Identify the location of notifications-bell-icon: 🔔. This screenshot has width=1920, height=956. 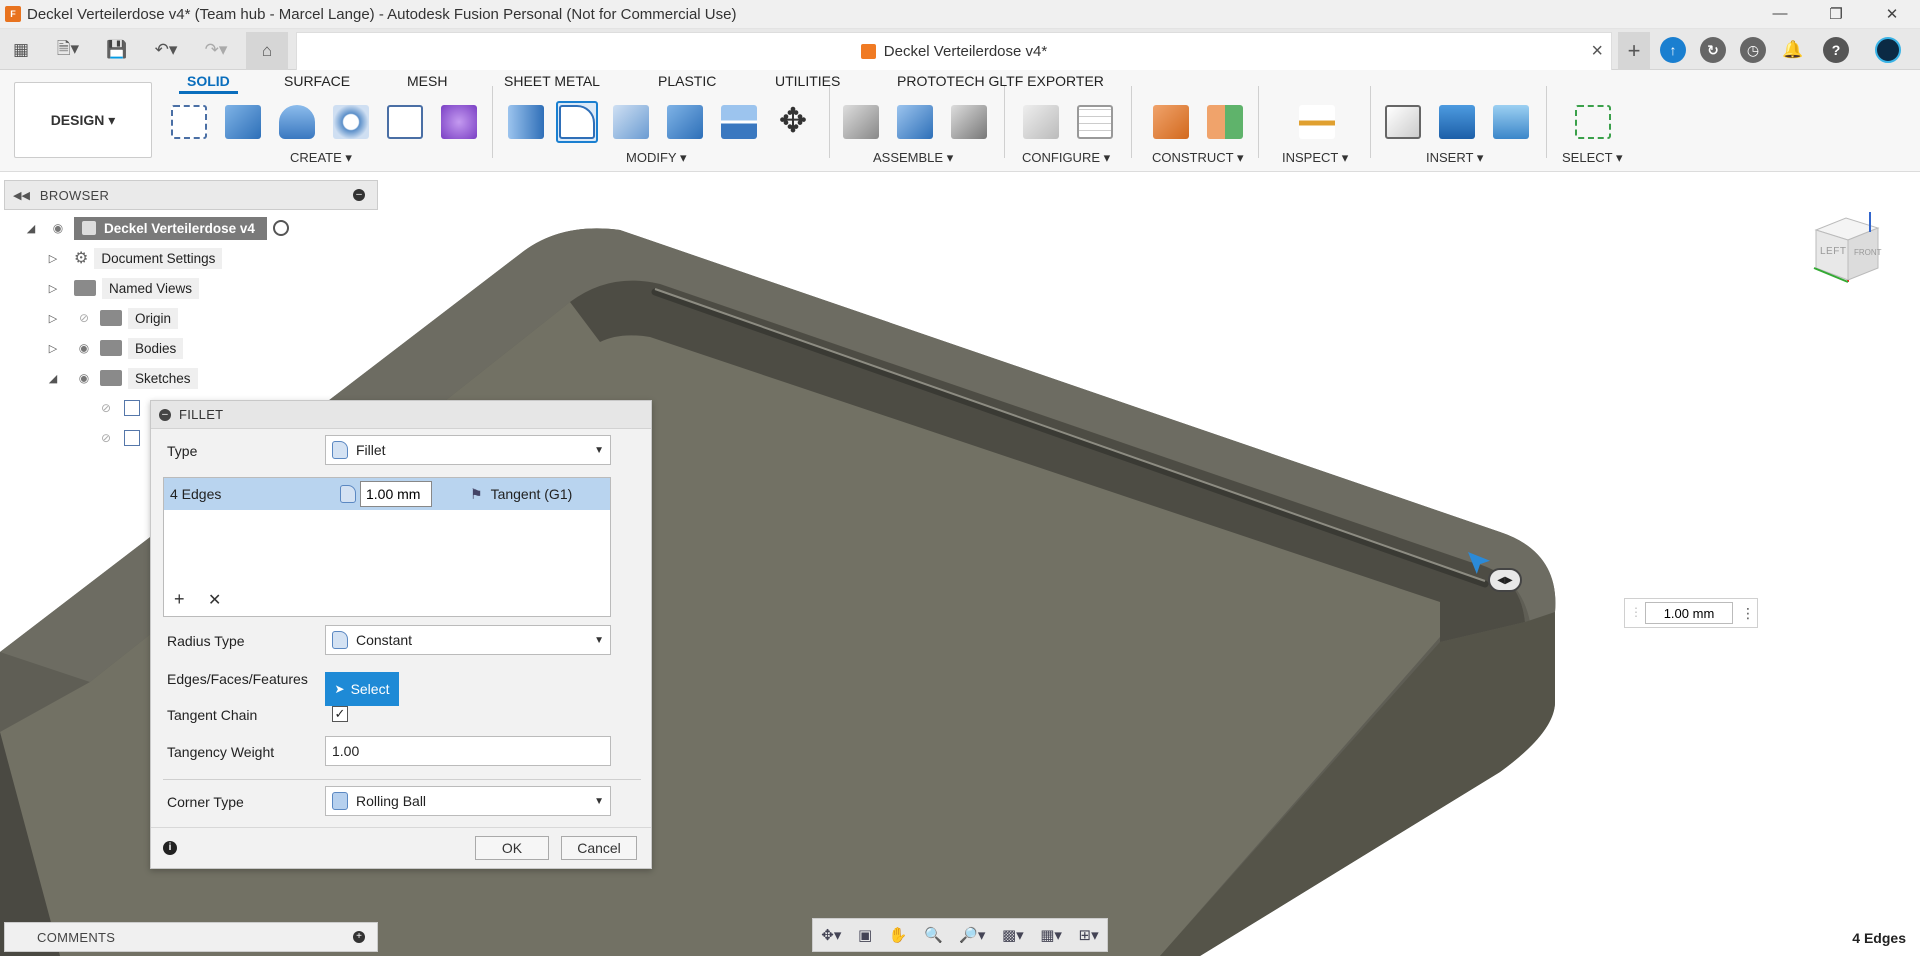
(1793, 50).